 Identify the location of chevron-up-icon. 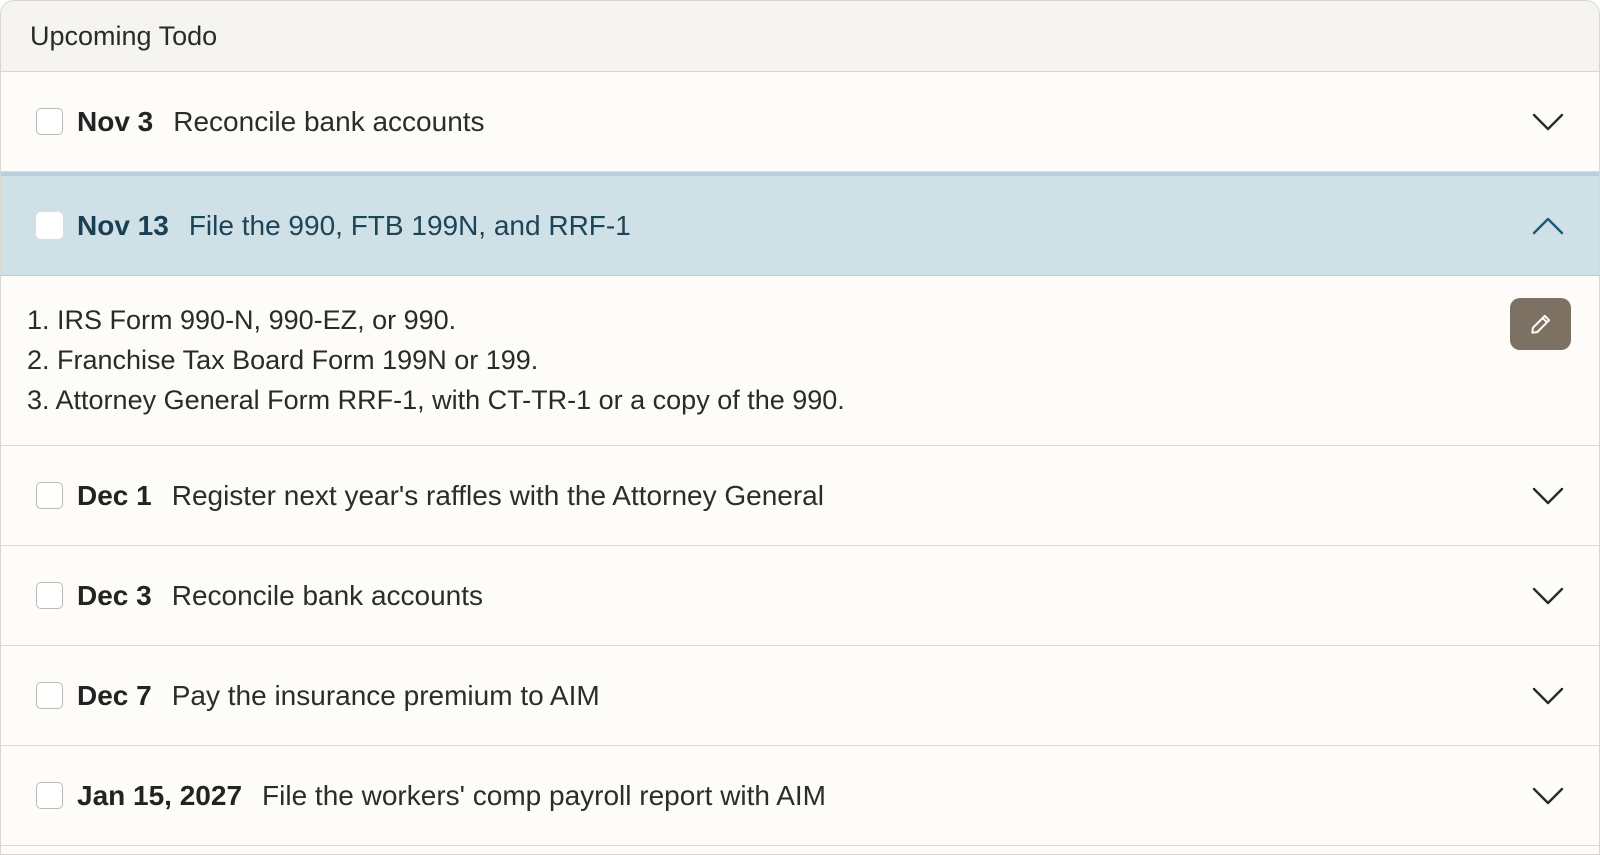
(1548, 226).